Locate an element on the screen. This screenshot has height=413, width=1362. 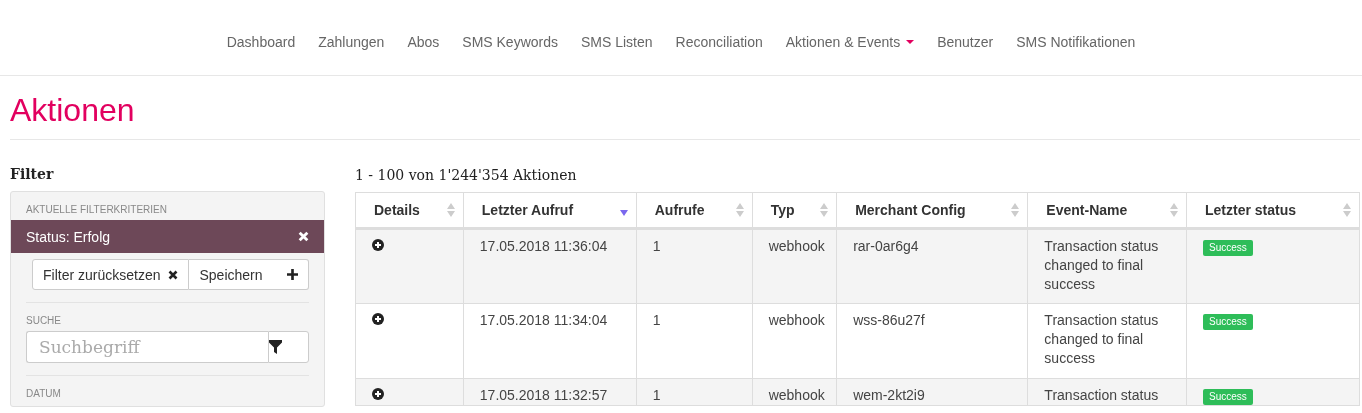
filter-button is located at coordinates (288, 347).